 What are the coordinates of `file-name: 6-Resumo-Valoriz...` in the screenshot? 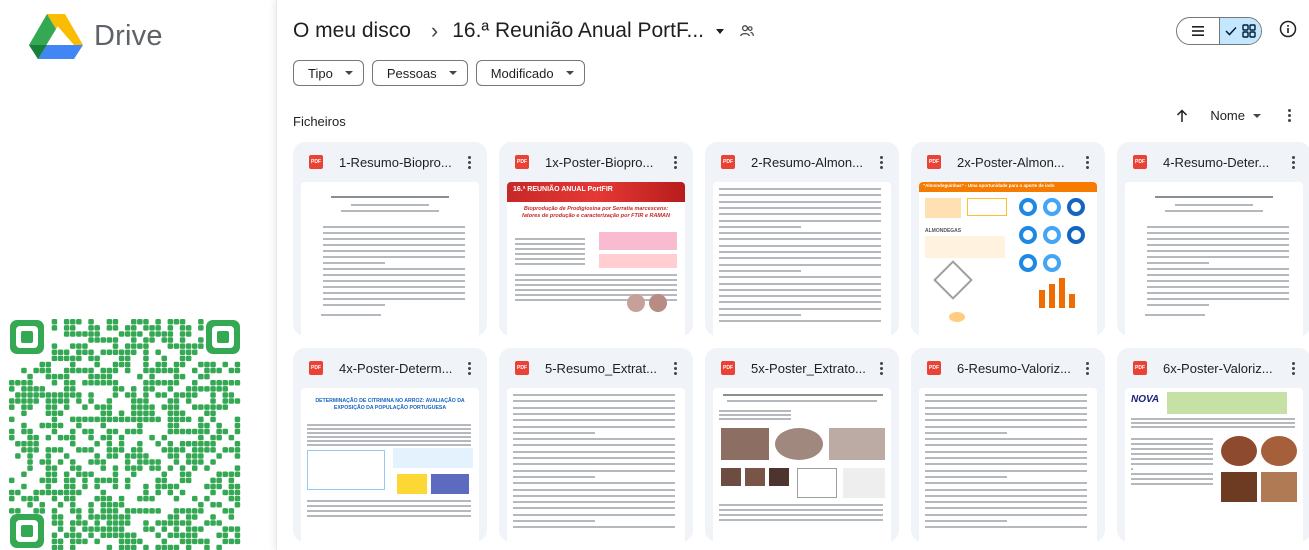 It's located at (1014, 368).